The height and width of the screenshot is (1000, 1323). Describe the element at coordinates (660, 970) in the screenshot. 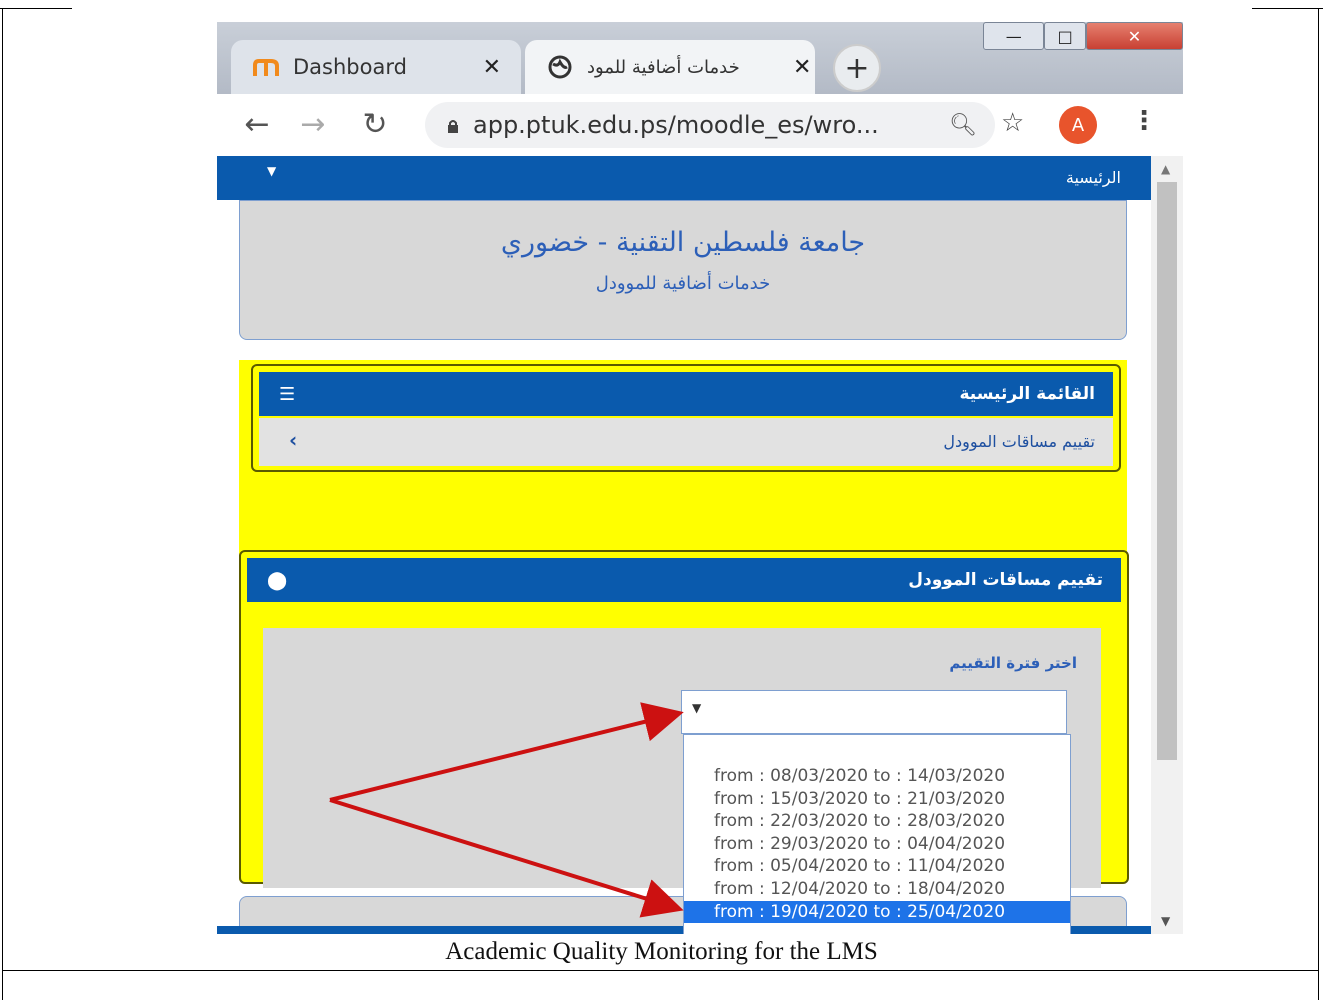

I see `frame-line-bottom` at that location.